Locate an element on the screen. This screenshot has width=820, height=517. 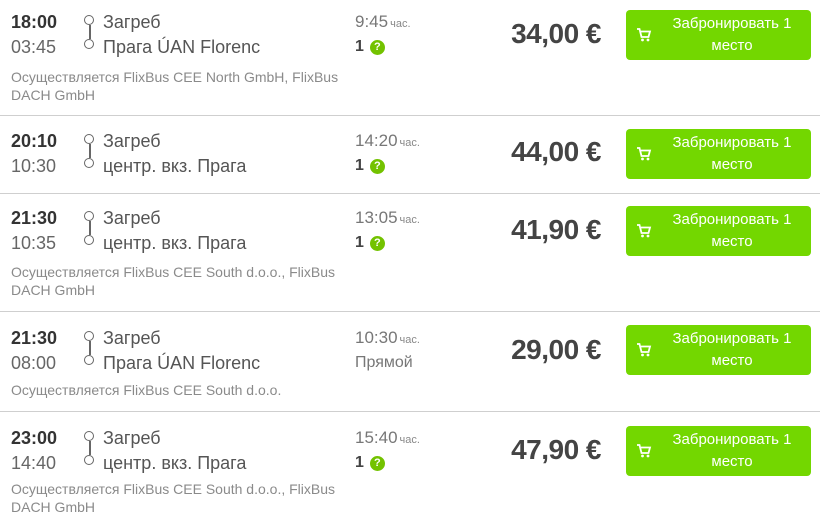
trip-duration: 14:20 час. is located at coordinates (387, 141).